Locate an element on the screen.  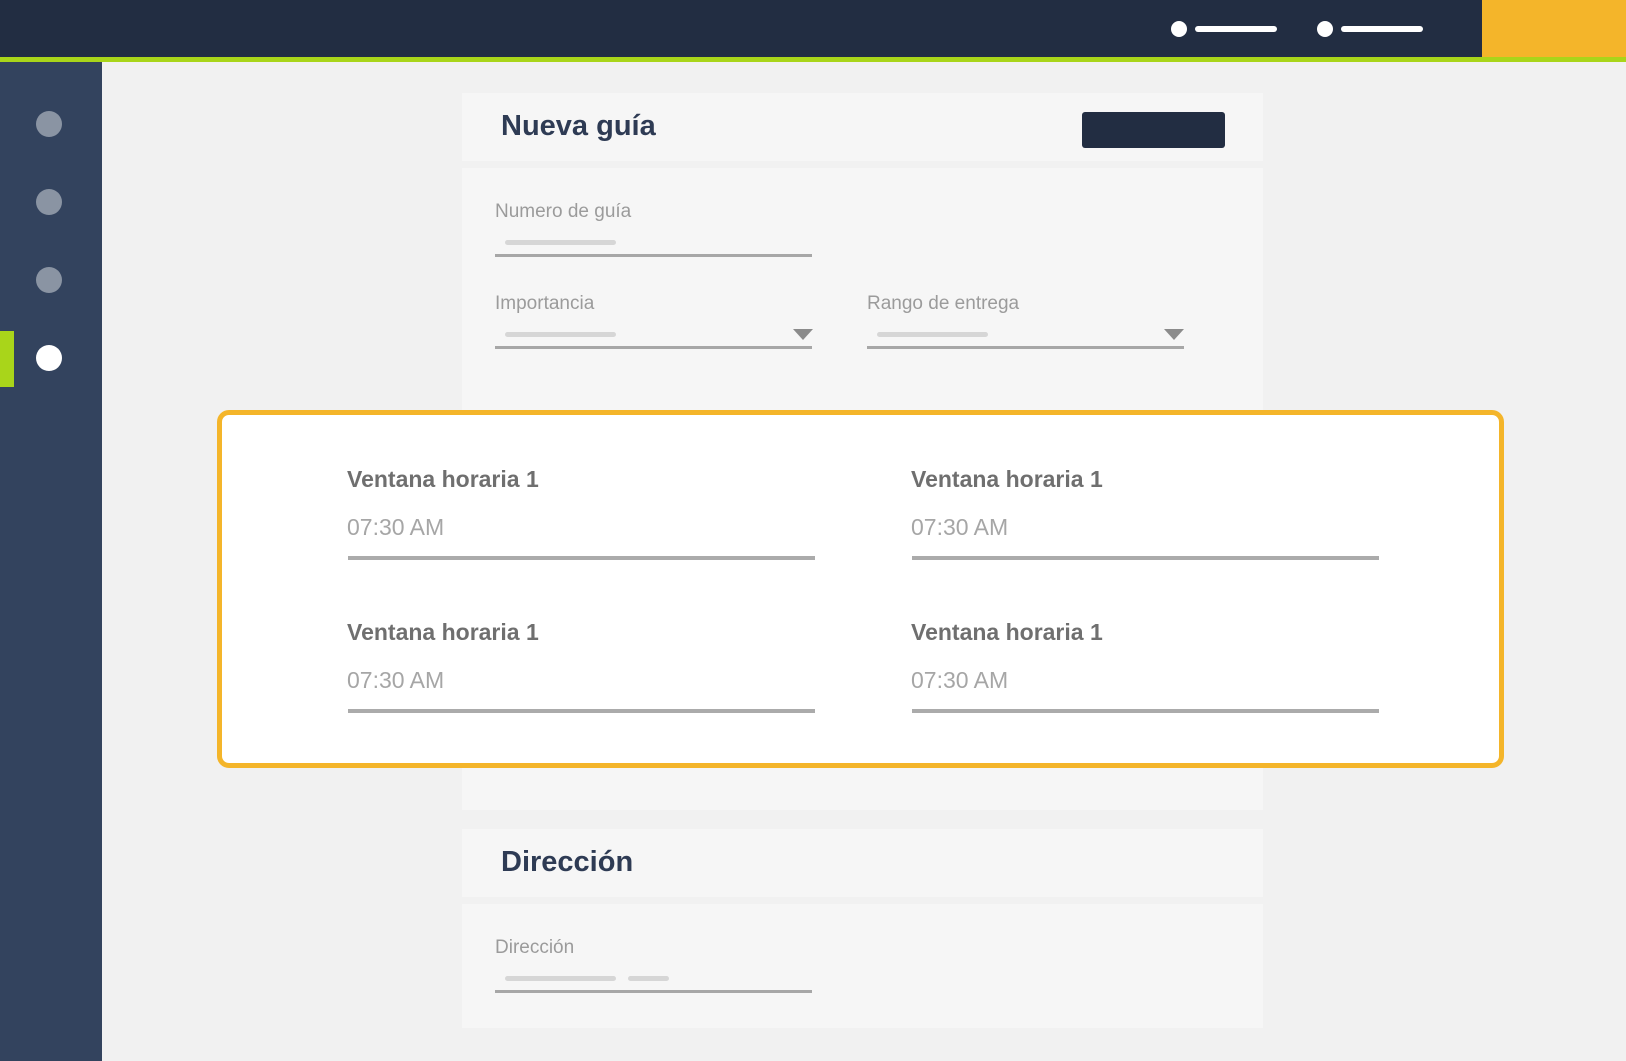
sidebar-active-indicator is located at coordinates (7, 359).